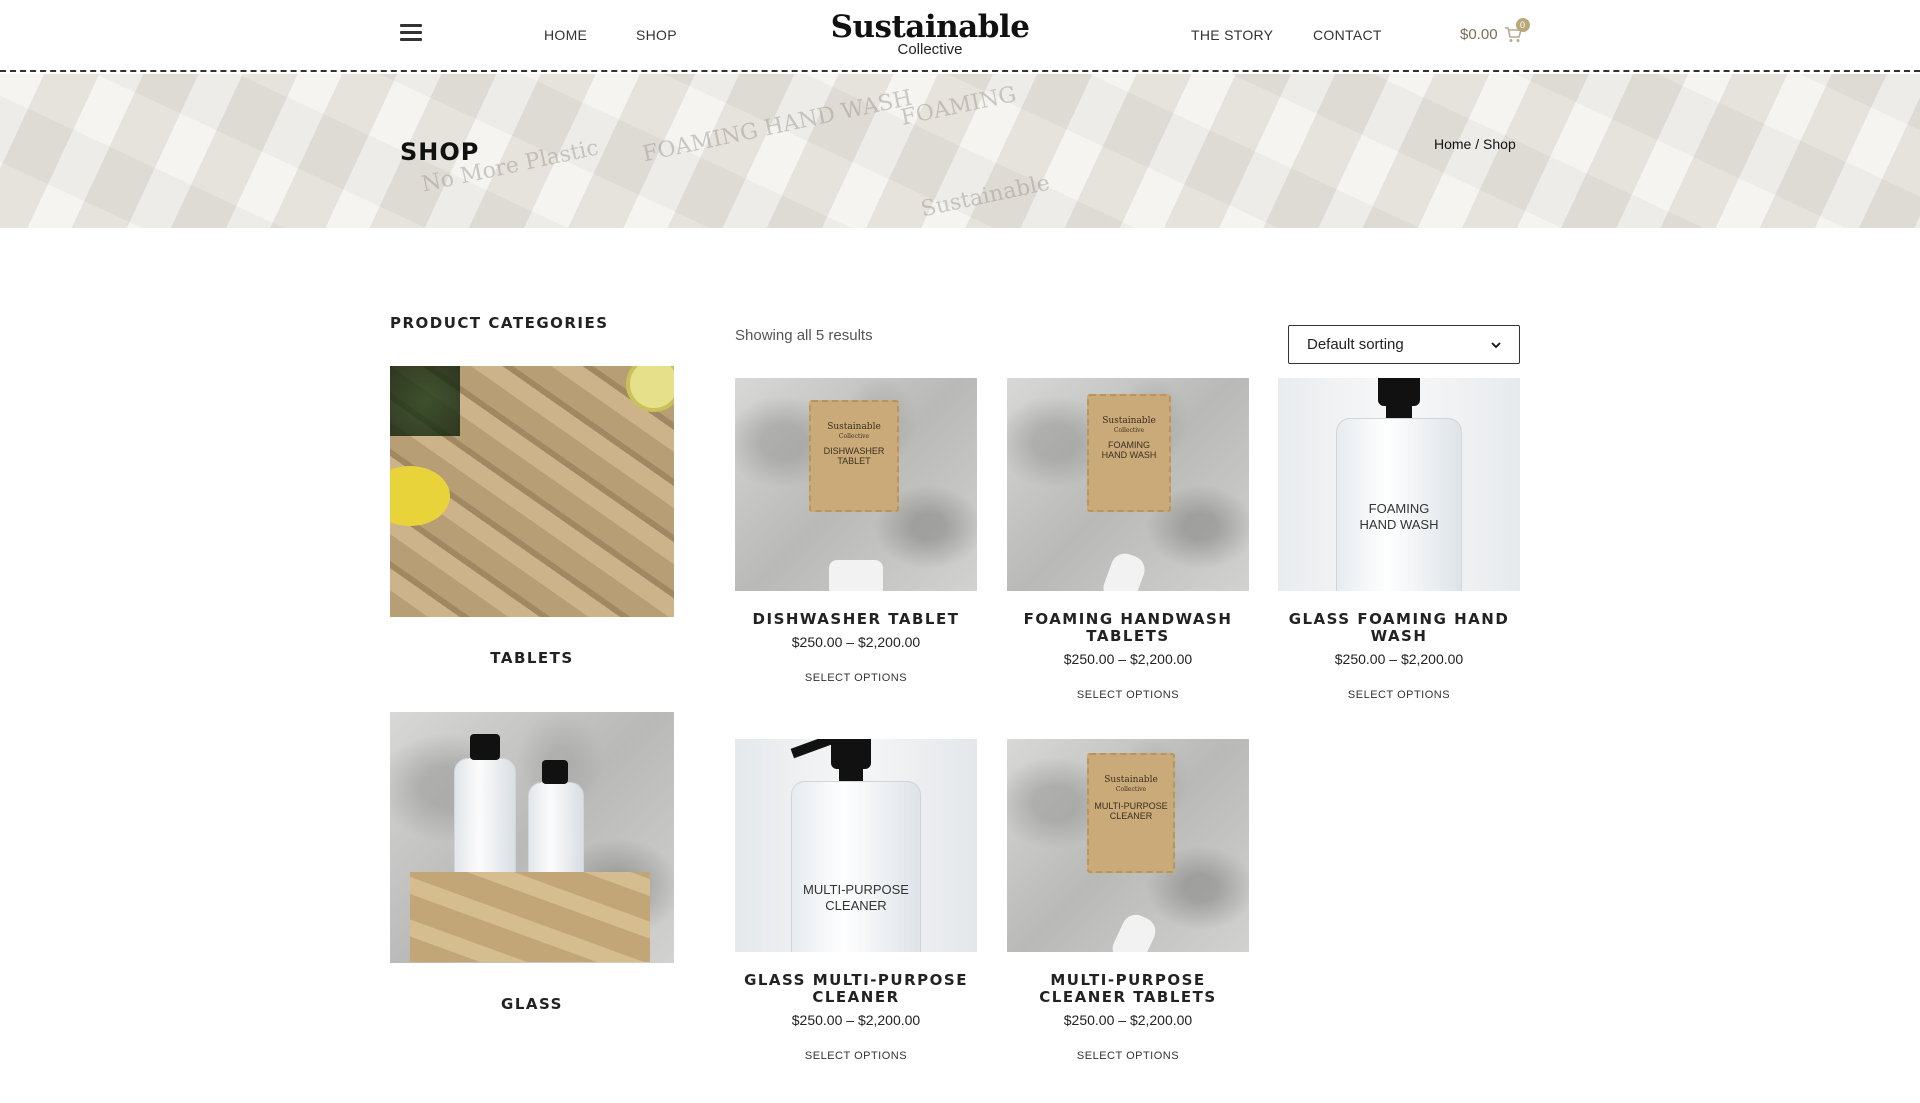  I want to click on product-name: DISHWASHER TABLET, so click(856, 619).